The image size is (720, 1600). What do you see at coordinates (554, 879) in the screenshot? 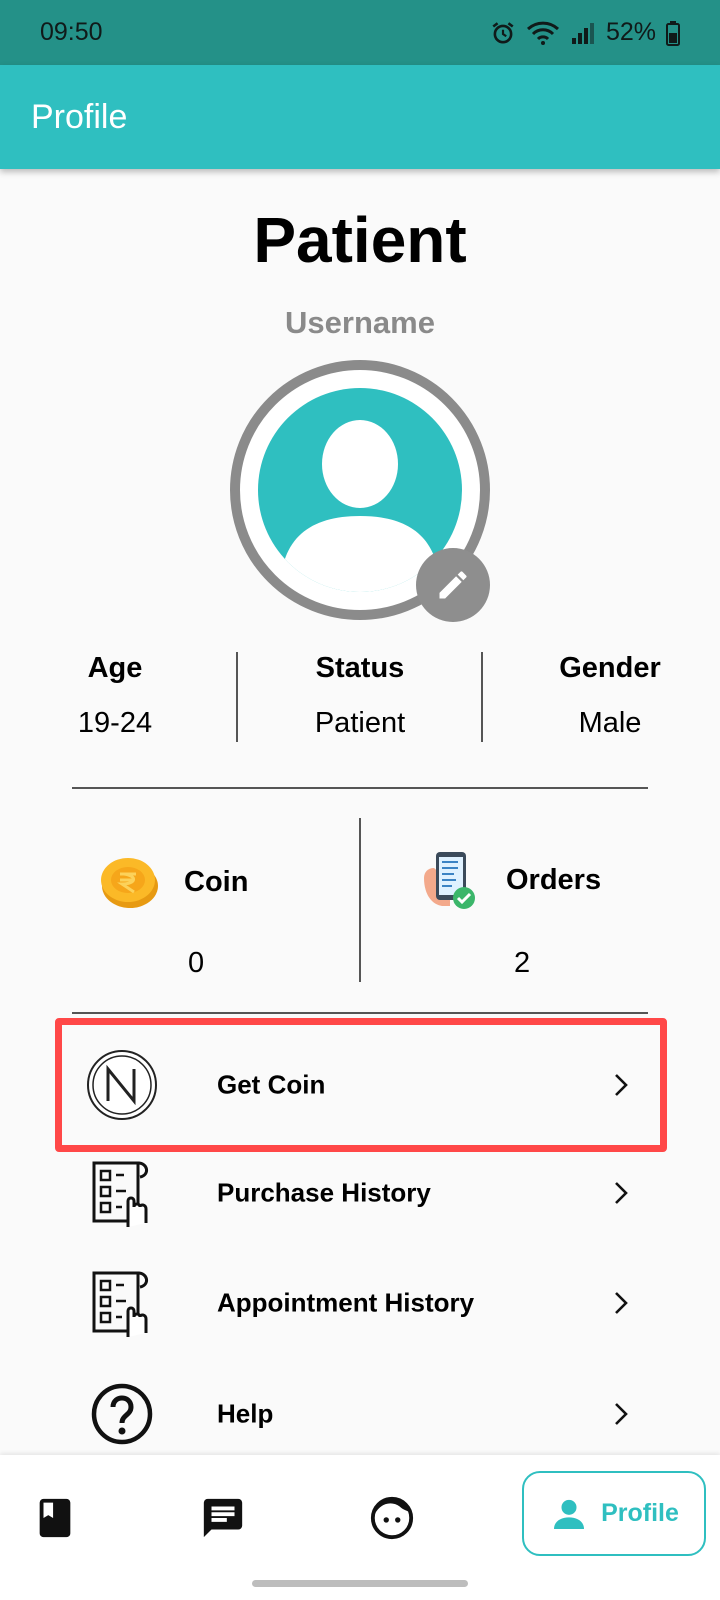
I see `orders-label: Orders` at bounding box center [554, 879].